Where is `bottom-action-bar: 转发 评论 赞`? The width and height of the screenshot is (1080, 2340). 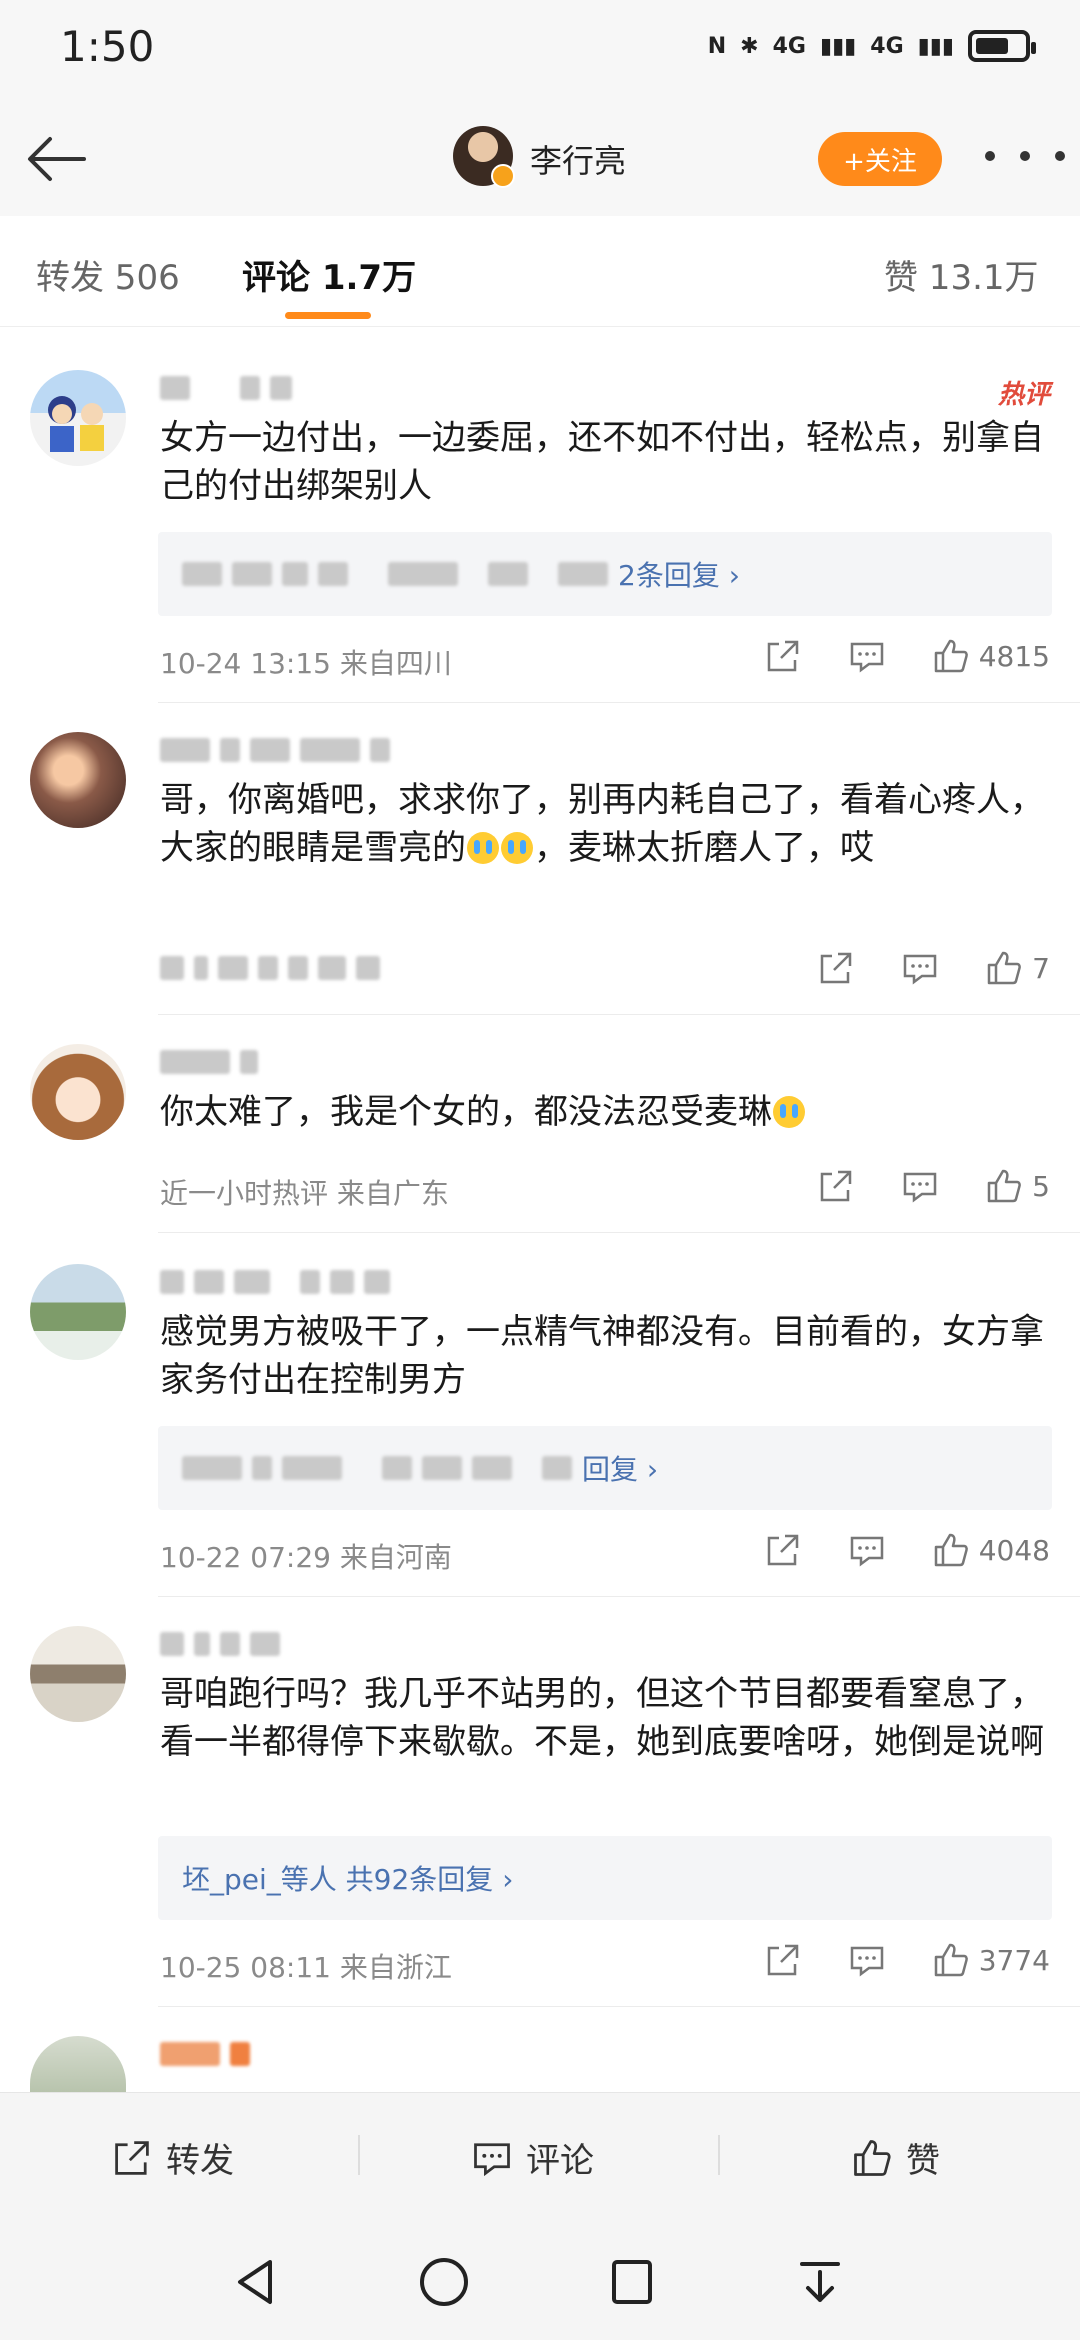
bottom-action-bar: 转发 评论 赞 is located at coordinates (540, 2155).